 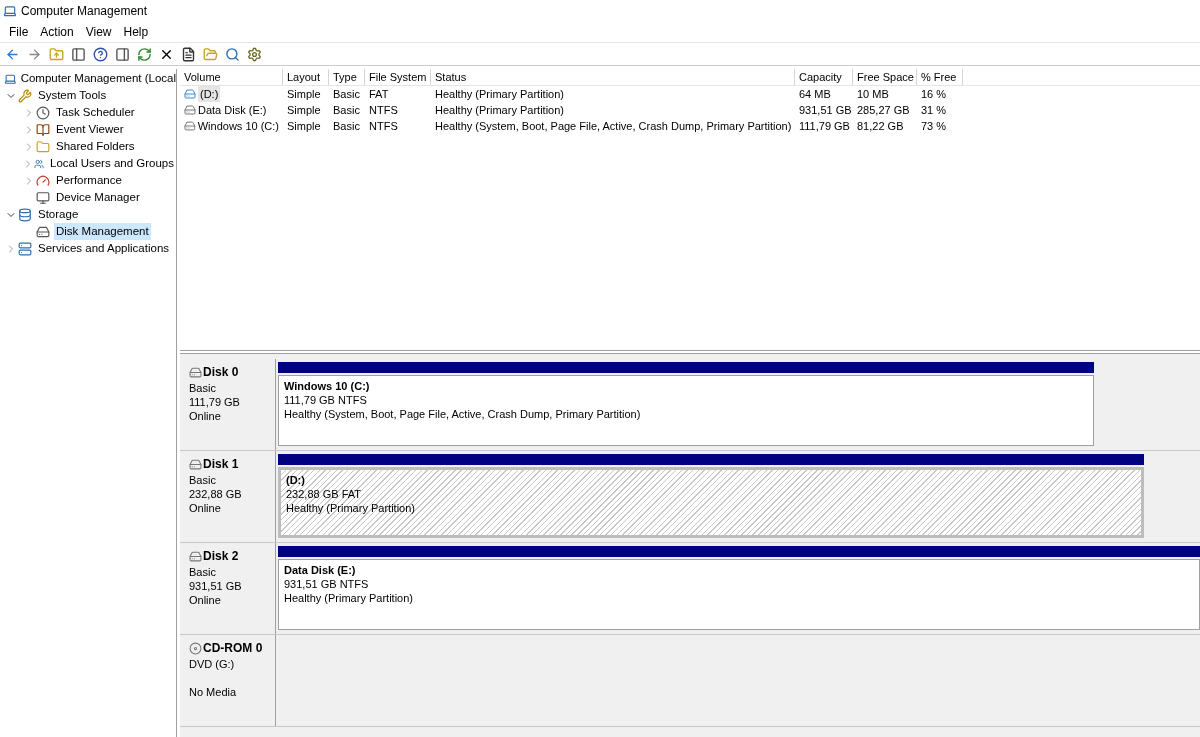 I want to click on partition-name: Data Disk (E:), so click(x=320, y=570).